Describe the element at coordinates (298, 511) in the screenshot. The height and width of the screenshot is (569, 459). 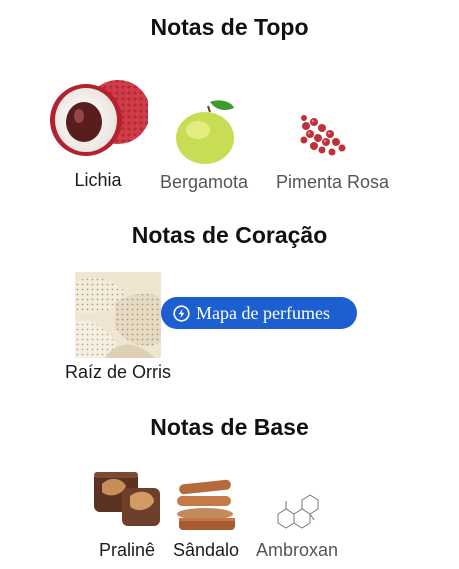
I see `ambroxan-molecule-icon` at that location.